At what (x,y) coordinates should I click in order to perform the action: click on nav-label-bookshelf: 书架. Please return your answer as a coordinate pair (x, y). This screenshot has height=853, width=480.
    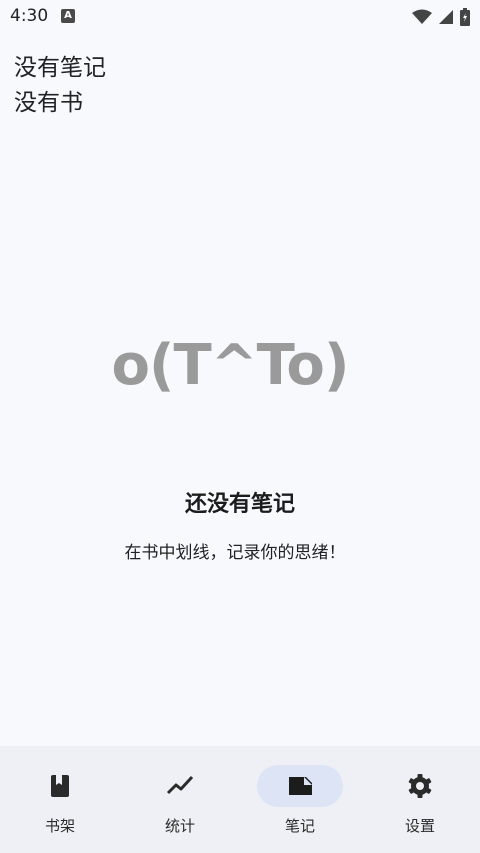
    Looking at the image, I should click on (59, 826).